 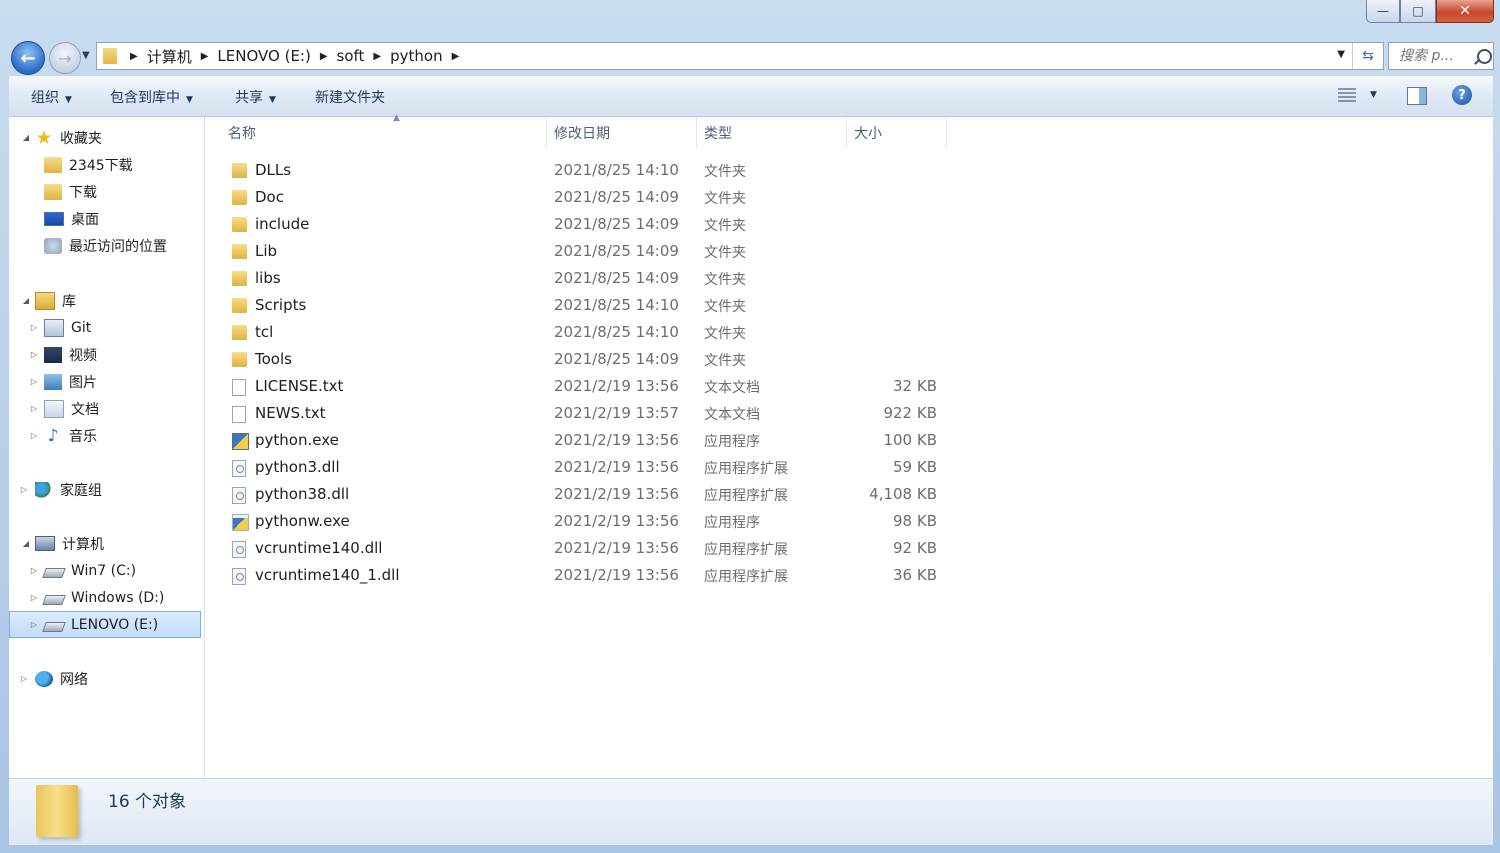 I want to click on command-bar: 组织 ▼ 包含到库中 ▼ 共享 ▼ 新建文件夹 ▼ ?, so click(x=751, y=96).